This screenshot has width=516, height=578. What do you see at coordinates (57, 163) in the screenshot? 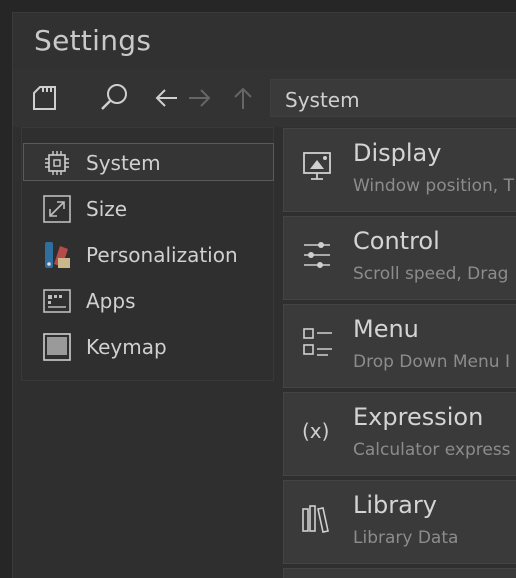
I see `chip-icon` at bounding box center [57, 163].